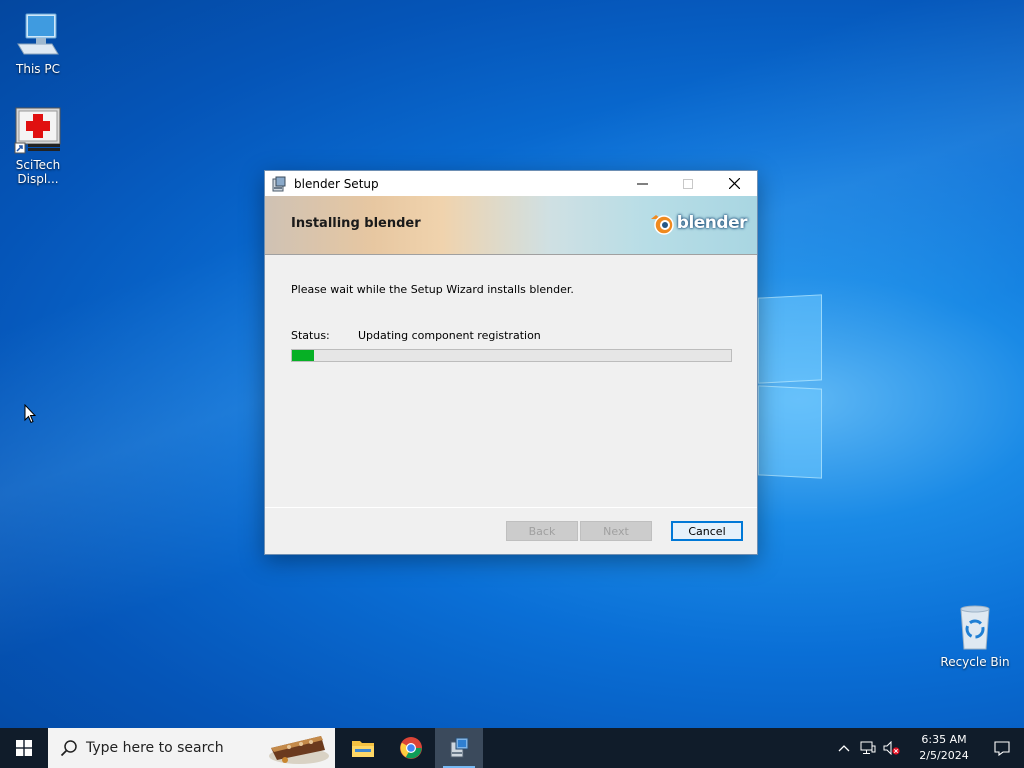 The image size is (1024, 768). What do you see at coordinates (336, 183) in the screenshot?
I see `dialog-title: blender Setup` at bounding box center [336, 183].